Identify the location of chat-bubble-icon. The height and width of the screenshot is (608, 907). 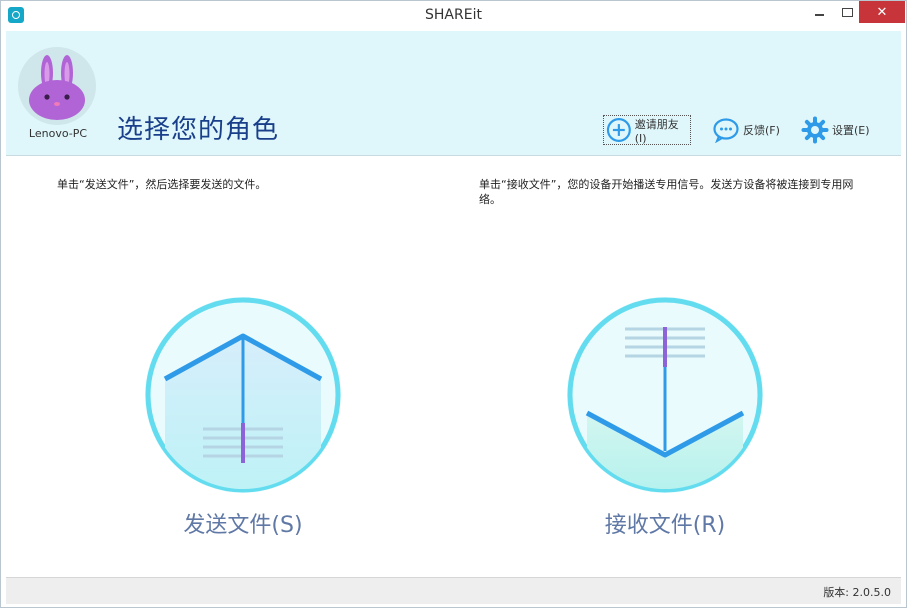
(726, 130).